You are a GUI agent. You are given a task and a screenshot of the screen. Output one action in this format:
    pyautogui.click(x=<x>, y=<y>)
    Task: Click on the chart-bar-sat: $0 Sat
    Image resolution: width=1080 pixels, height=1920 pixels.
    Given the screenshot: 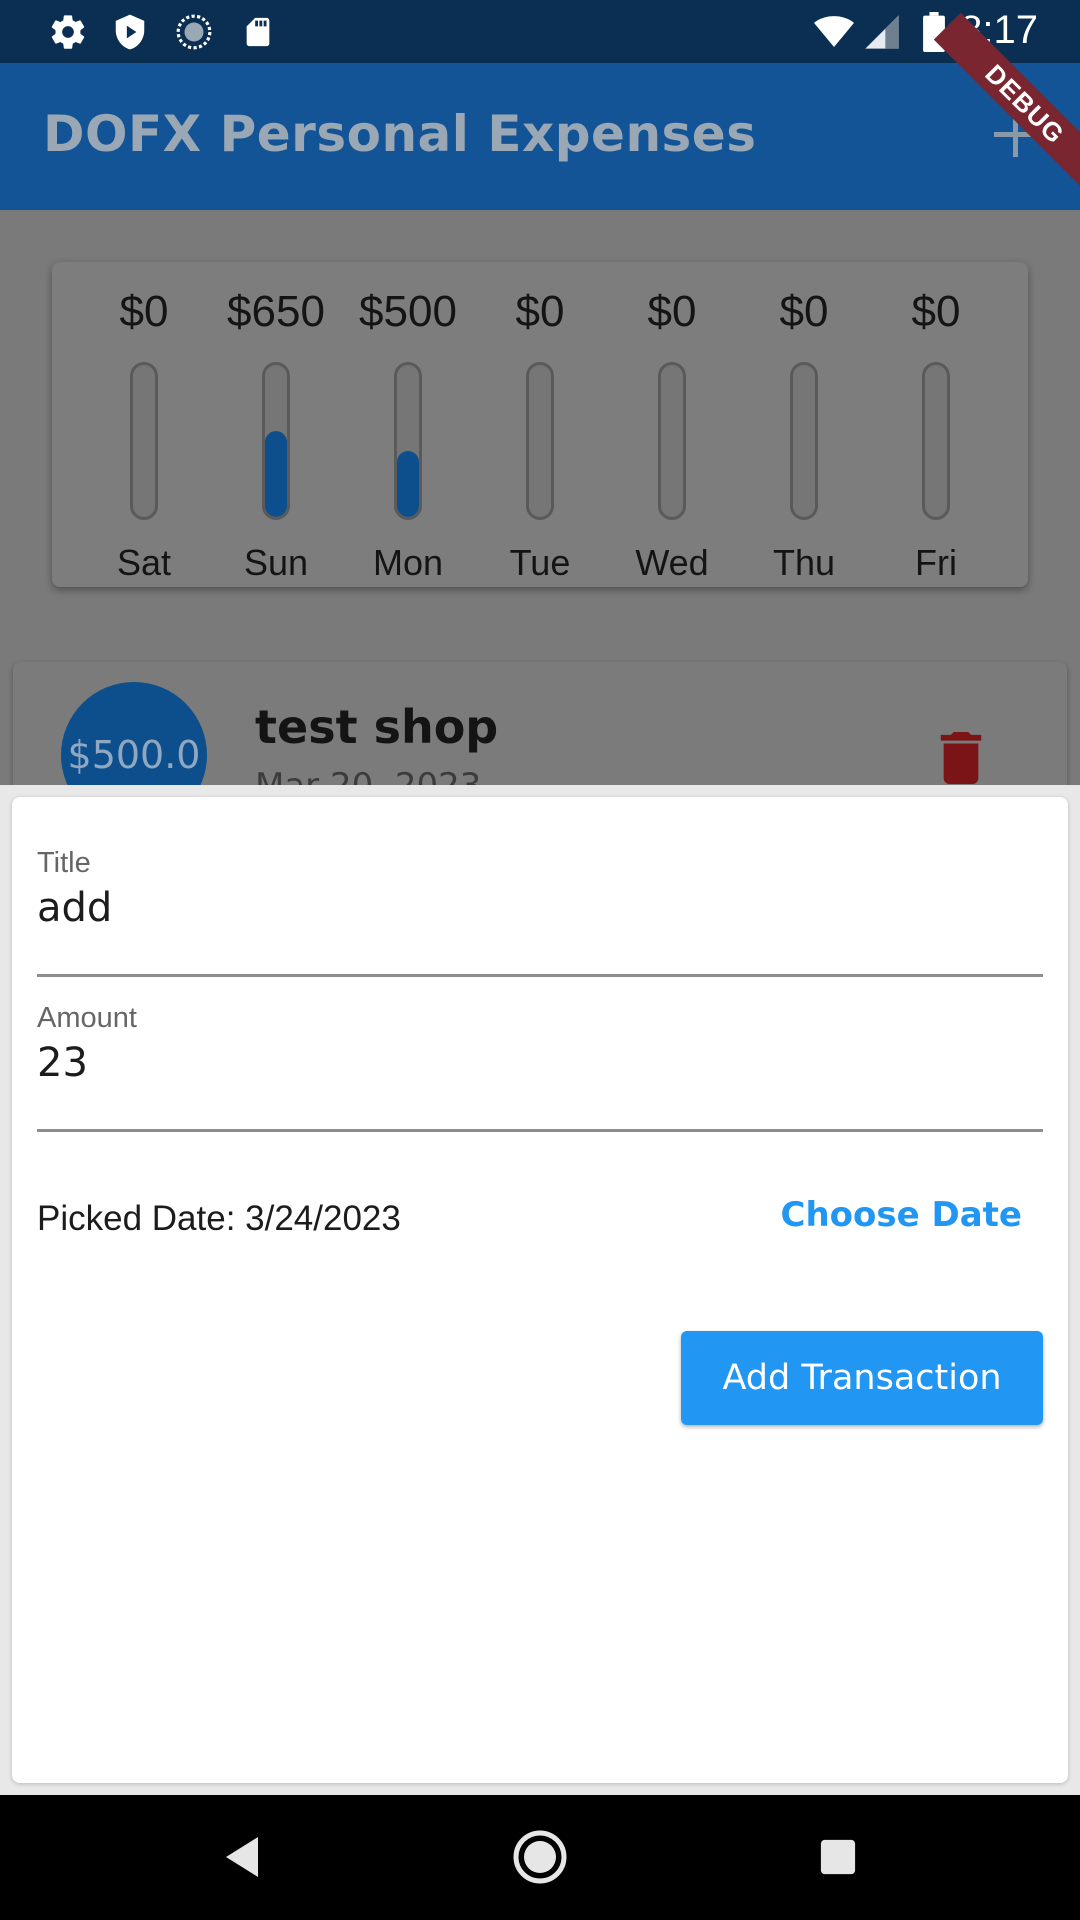 What is the action you would take?
    pyautogui.click(x=144, y=435)
    